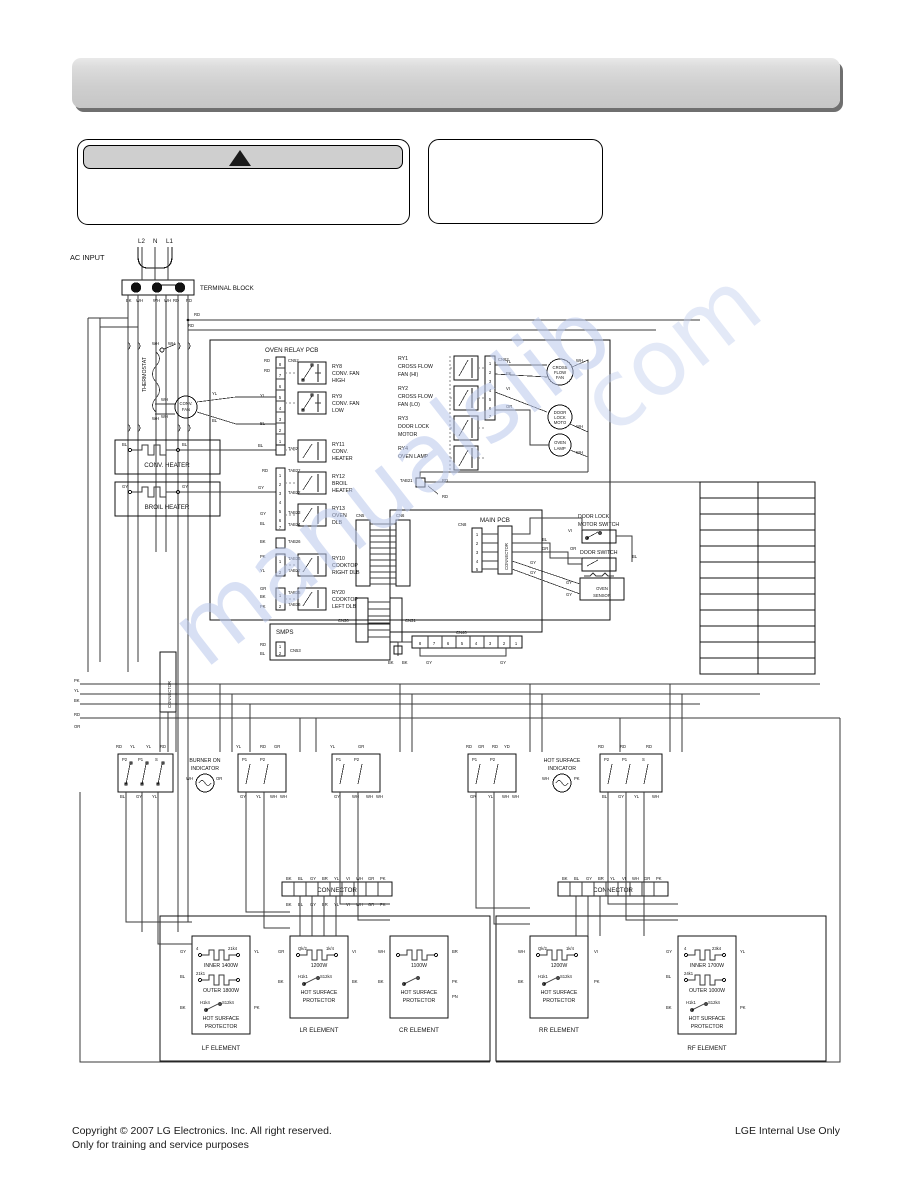 The image size is (918, 1188). What do you see at coordinates (506, 556) in the screenshot?
I see `main-connector-label: CONNECTOR` at bounding box center [506, 556].